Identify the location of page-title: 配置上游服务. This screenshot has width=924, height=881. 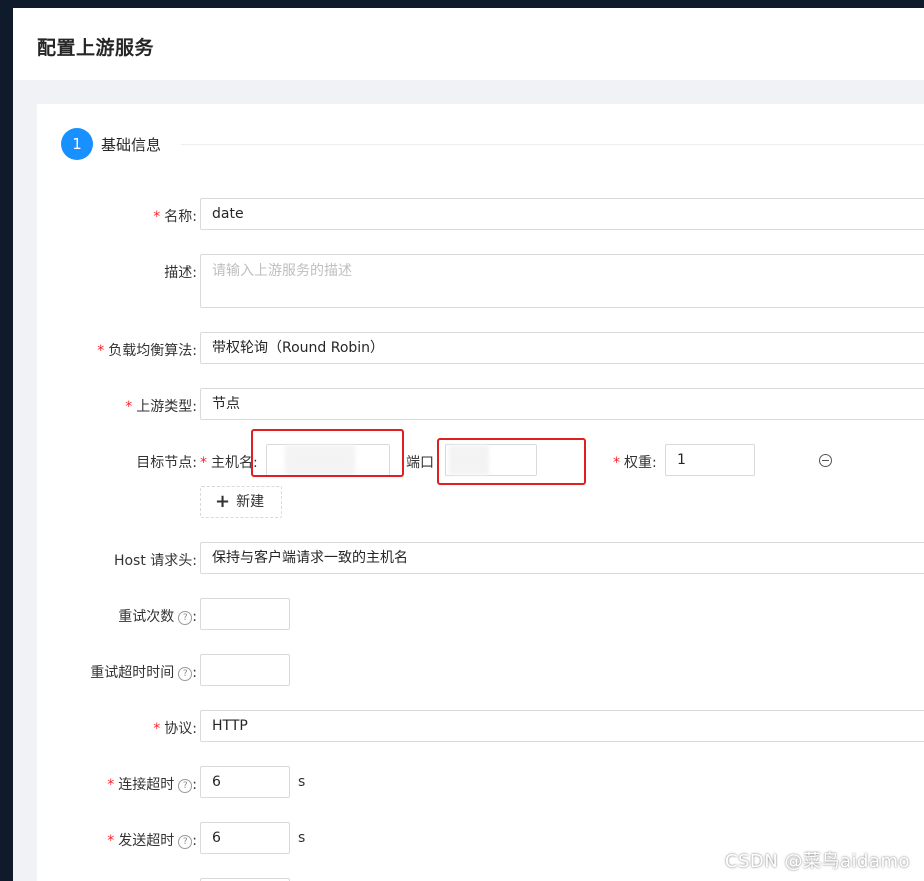
(96, 48).